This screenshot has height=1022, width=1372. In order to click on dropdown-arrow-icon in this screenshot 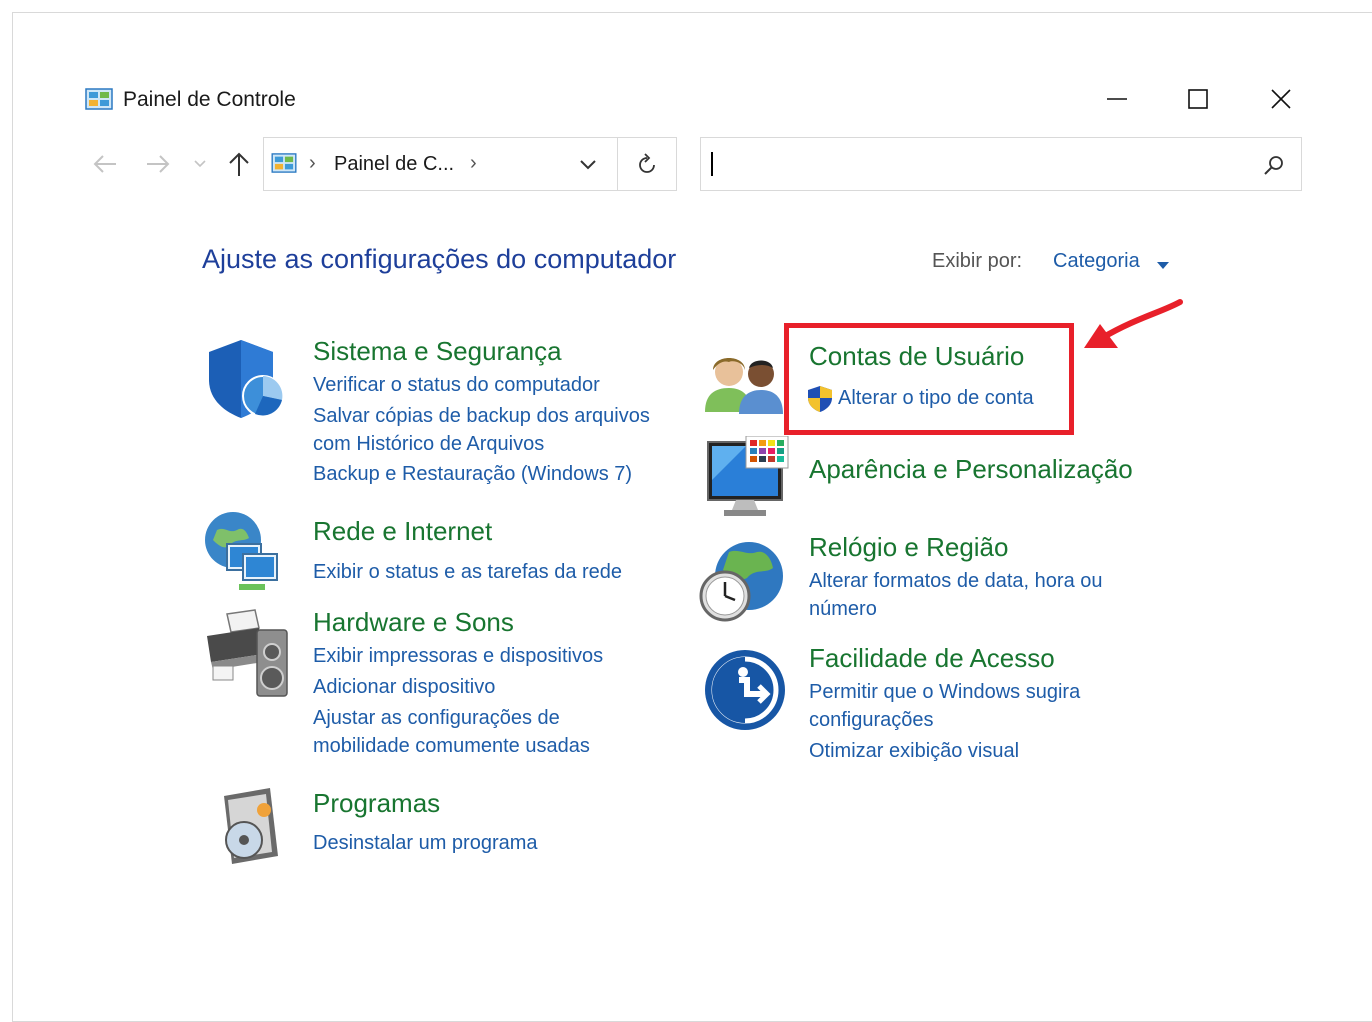, I will do `click(1163, 266)`.